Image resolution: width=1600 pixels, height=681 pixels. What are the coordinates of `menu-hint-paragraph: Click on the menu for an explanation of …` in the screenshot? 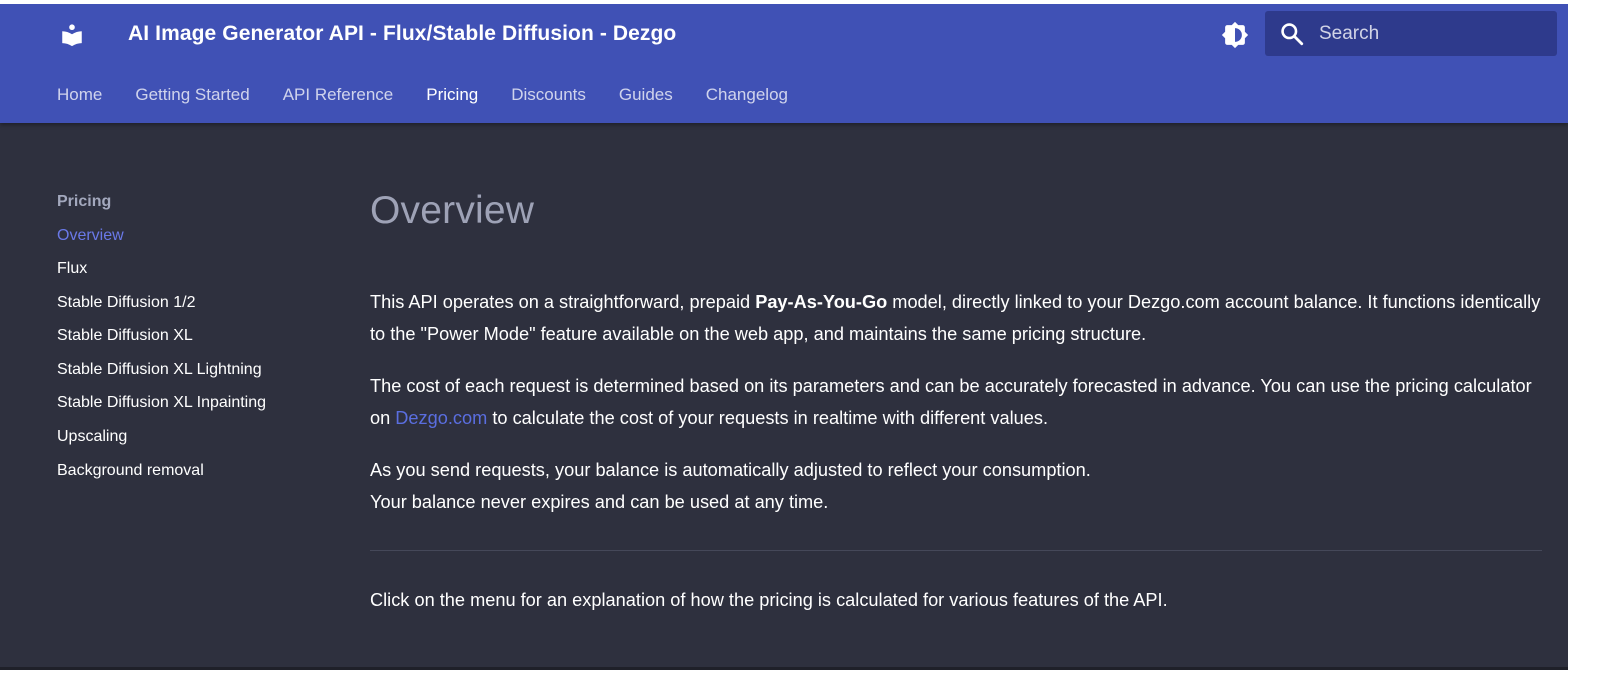 It's located at (769, 600).